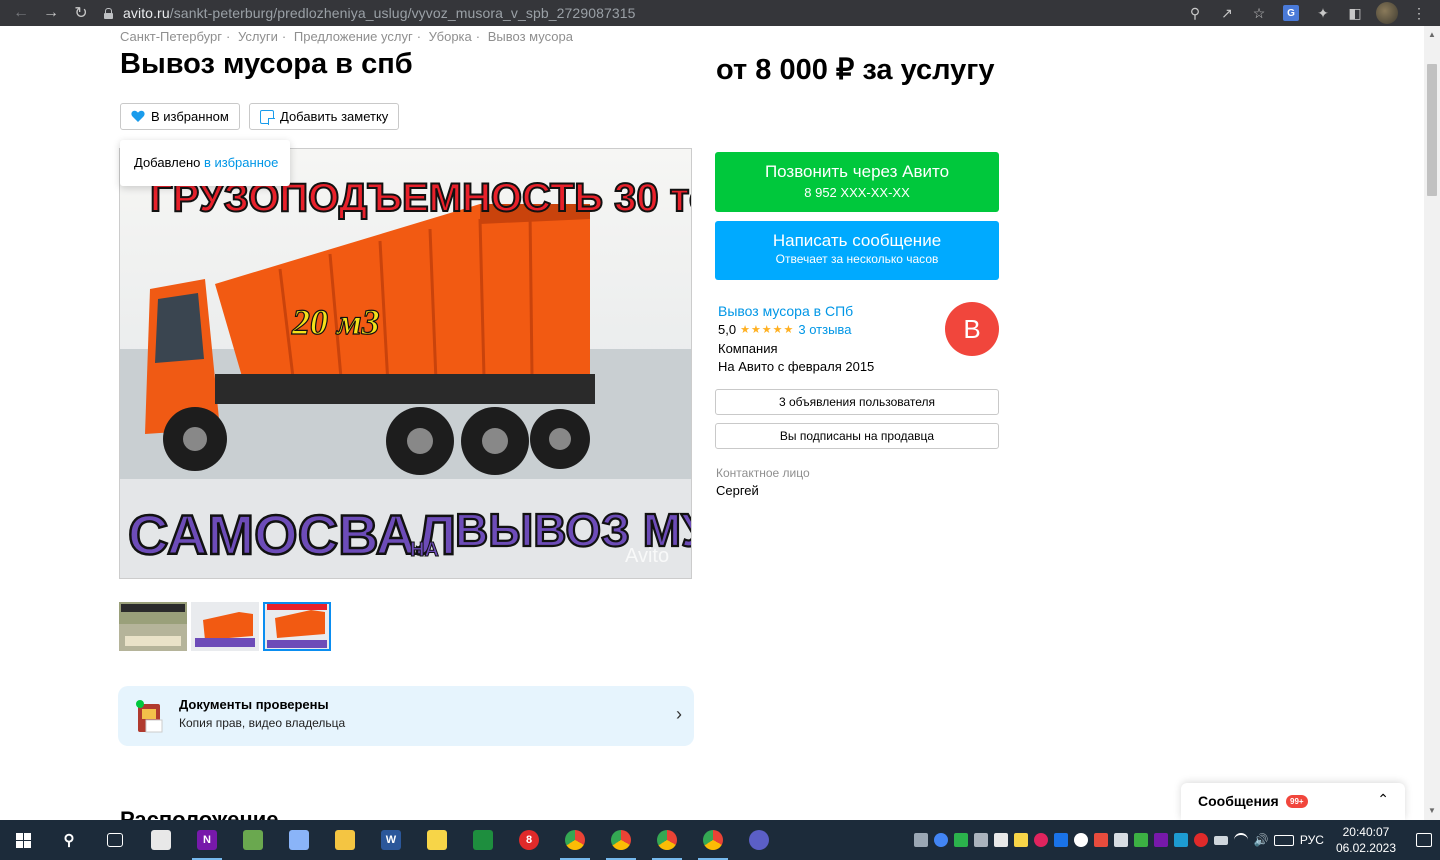  Describe the element at coordinates (1383, 799) in the screenshot. I see `chevron-up-icon: ⌃` at that location.